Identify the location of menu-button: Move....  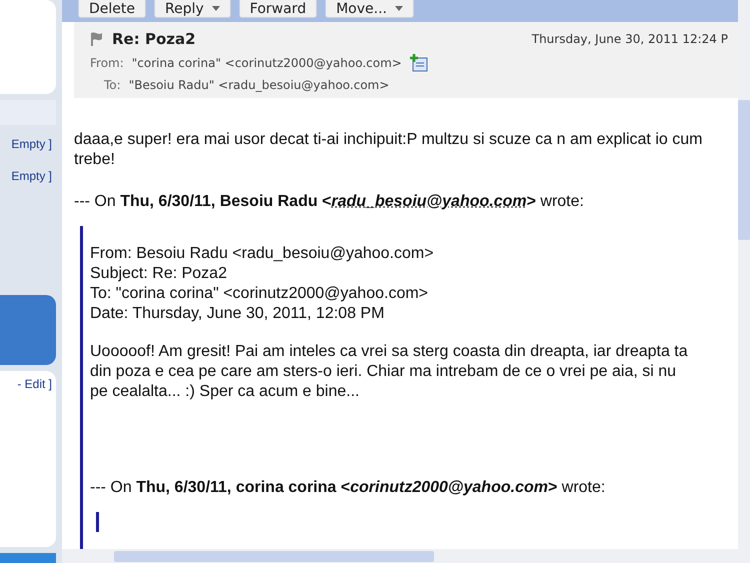
(369, 9).